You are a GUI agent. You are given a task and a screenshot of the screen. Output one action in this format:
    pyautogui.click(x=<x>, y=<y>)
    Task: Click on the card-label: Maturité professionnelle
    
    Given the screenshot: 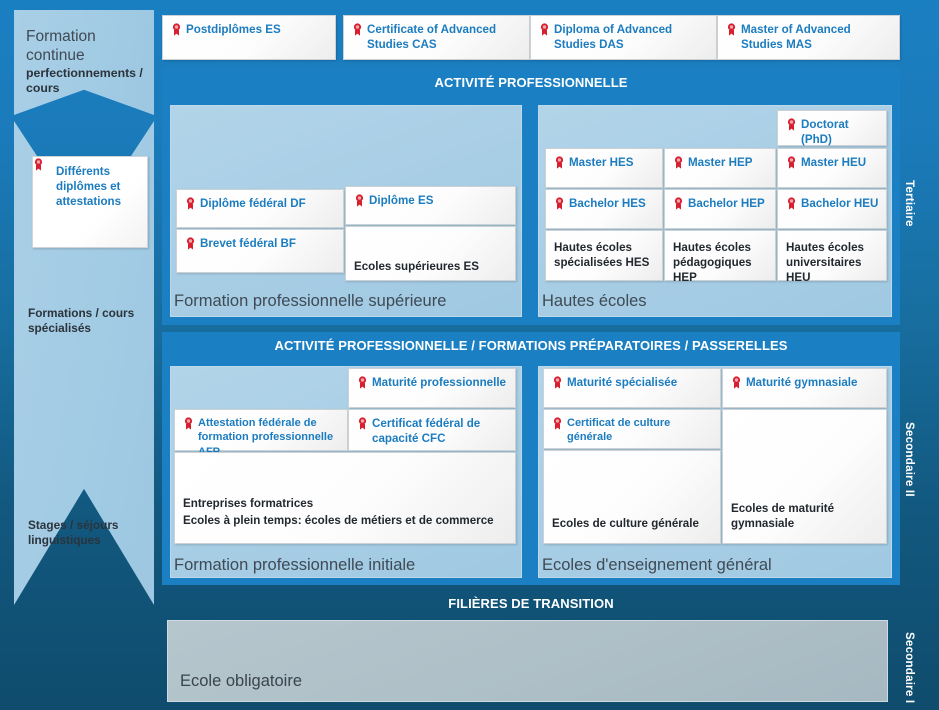 What is the action you would take?
    pyautogui.click(x=439, y=382)
    